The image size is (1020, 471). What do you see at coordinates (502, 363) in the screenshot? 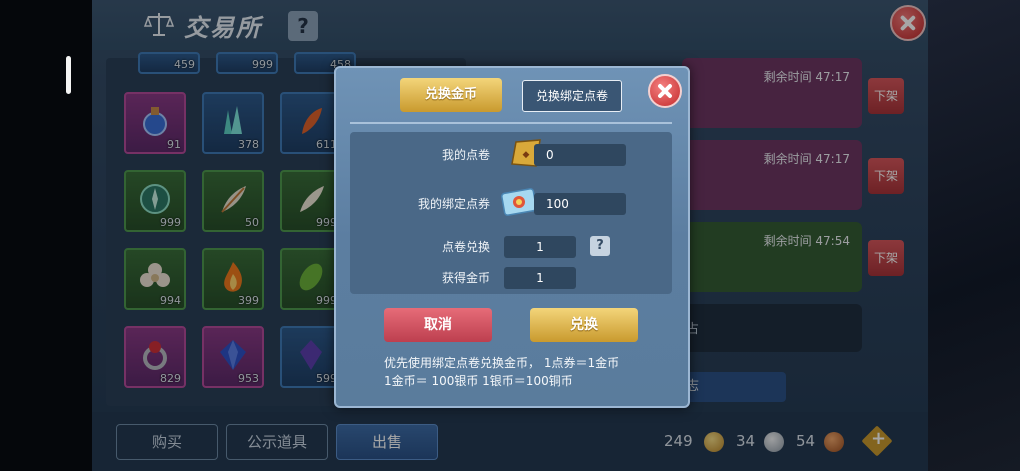
I see `exchange-note-line1: 优先使用绑定点卷兑换金币， 1点券＝1金币` at bounding box center [502, 363].